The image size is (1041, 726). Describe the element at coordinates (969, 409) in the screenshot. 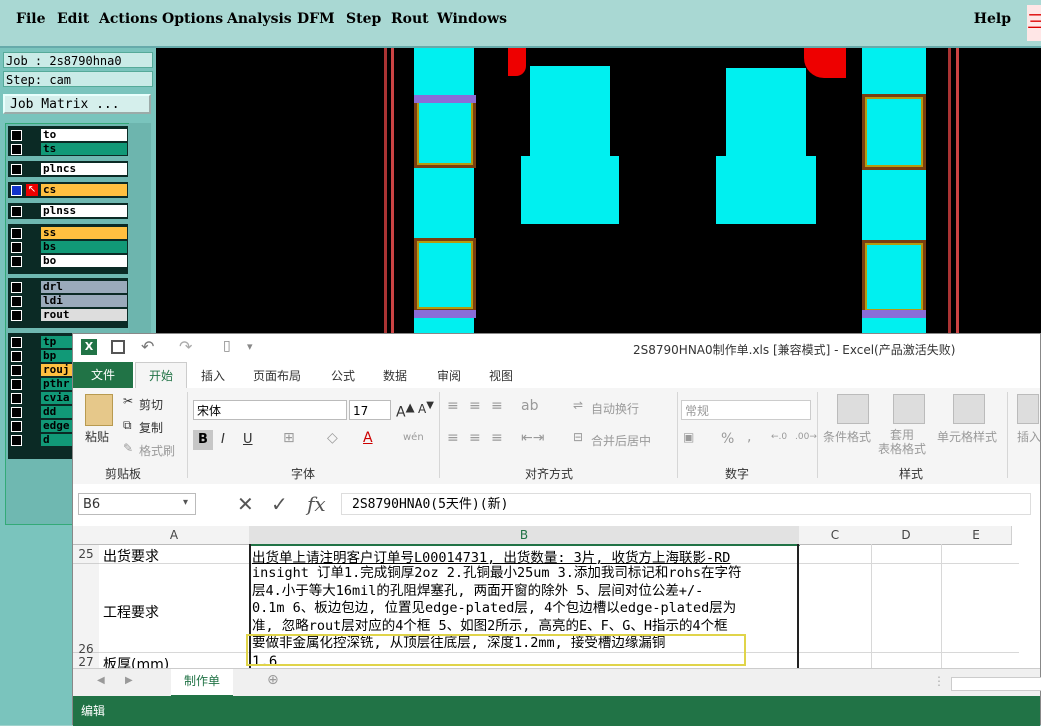

I see `cell-style-icon` at that location.